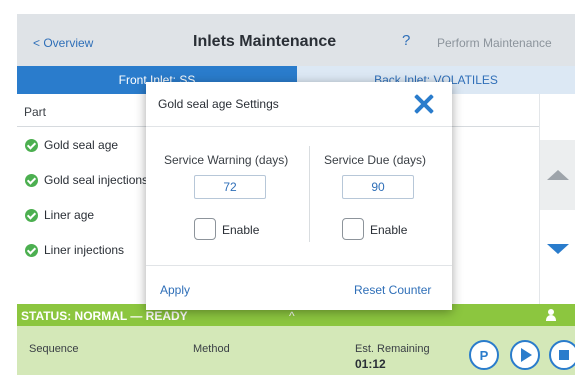 The height and width of the screenshot is (375, 575). Describe the element at coordinates (96, 180) in the screenshot. I see `part-label: Gold seal injections` at that location.